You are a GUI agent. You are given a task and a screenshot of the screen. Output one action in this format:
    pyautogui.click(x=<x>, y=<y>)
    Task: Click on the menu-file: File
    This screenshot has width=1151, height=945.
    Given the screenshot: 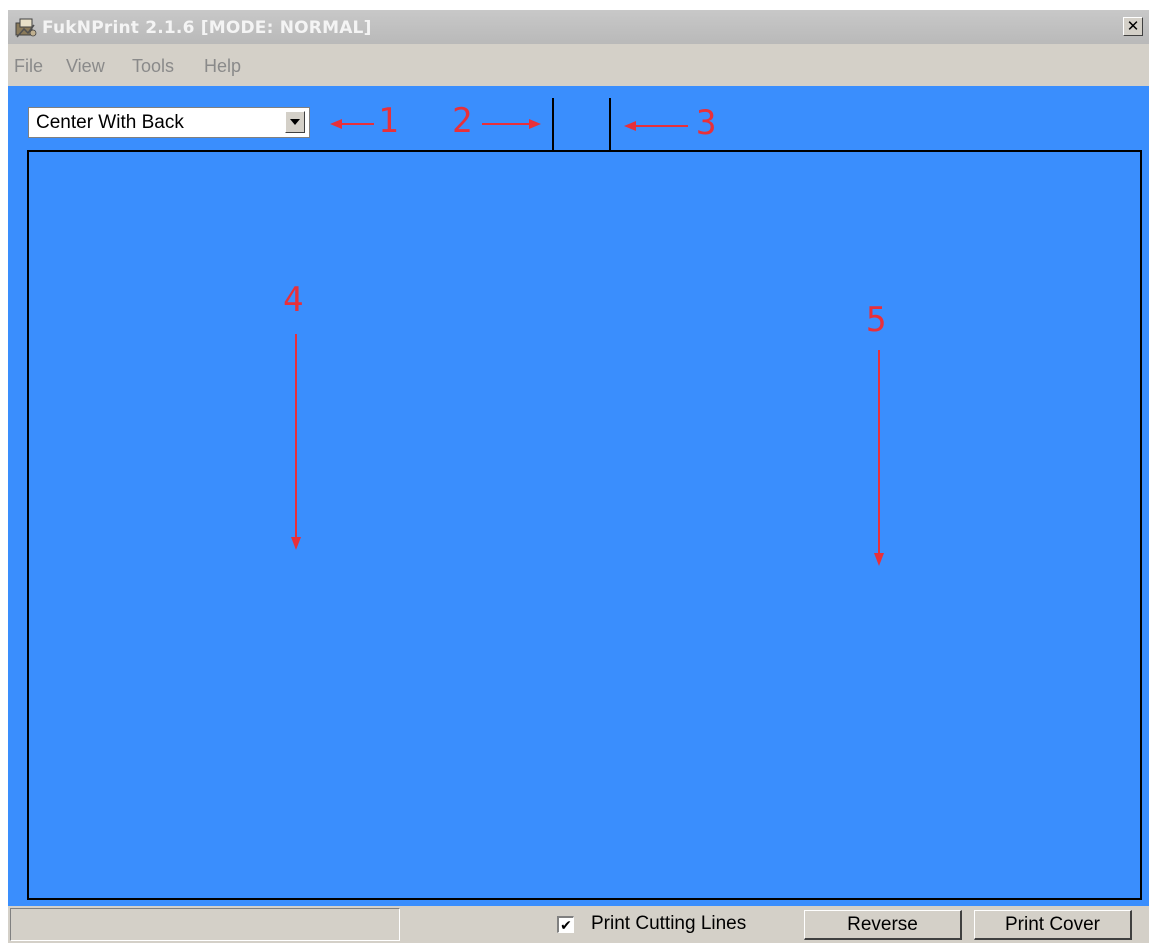 What is the action you would take?
    pyautogui.click(x=28, y=66)
    